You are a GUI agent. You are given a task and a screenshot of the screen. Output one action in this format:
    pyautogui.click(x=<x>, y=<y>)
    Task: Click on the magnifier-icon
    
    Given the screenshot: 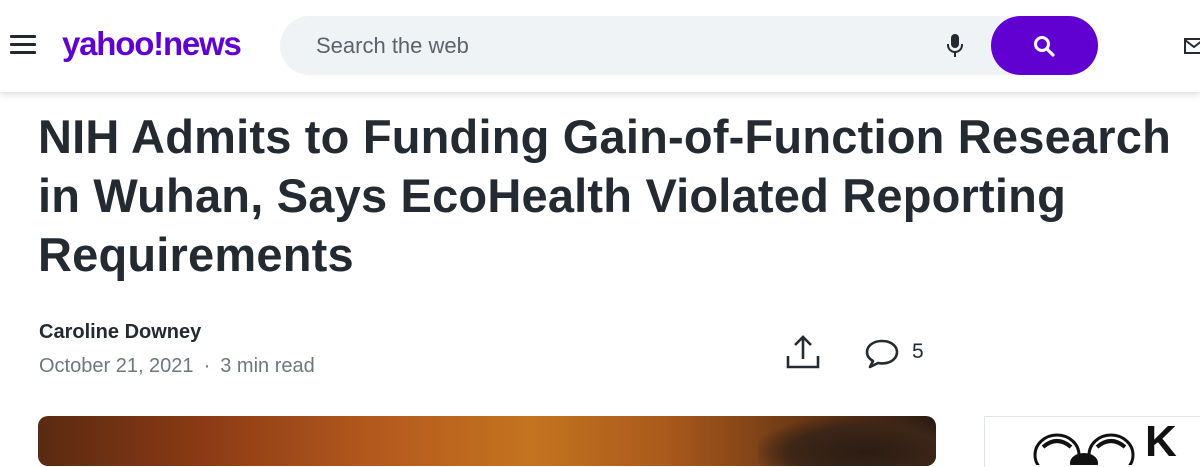 What is the action you would take?
    pyautogui.click(x=1044, y=46)
    